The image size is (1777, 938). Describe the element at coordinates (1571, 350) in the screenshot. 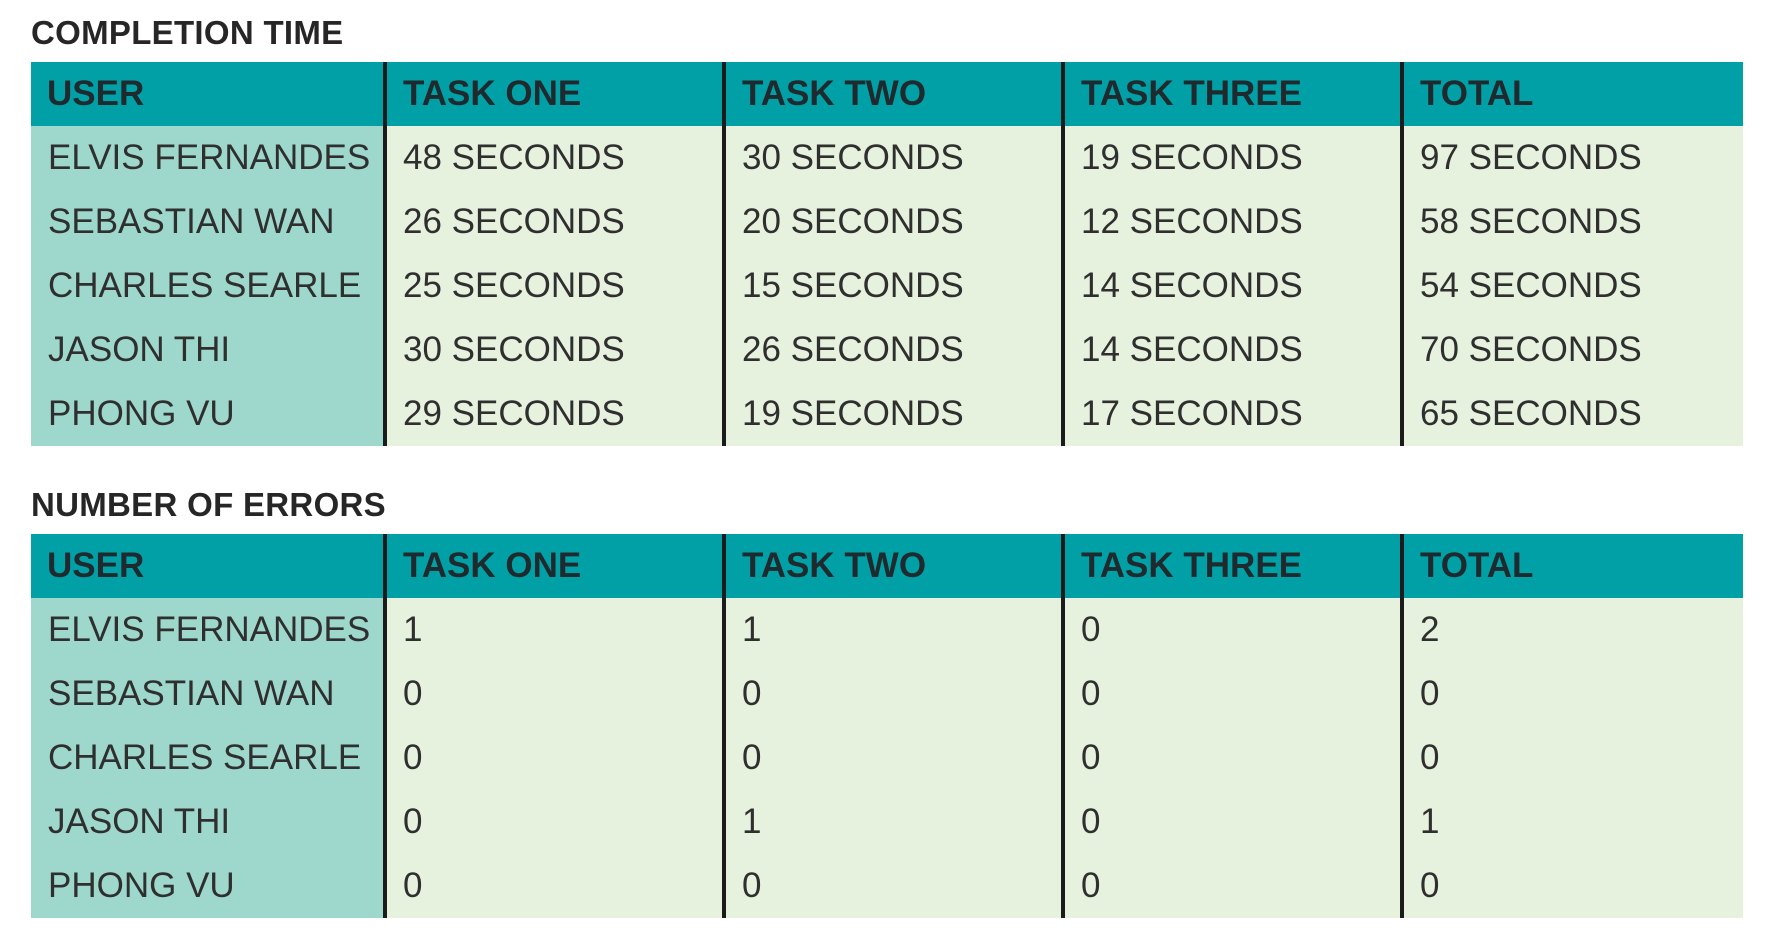

I see `total-cell: 70 SECONDS` at that location.